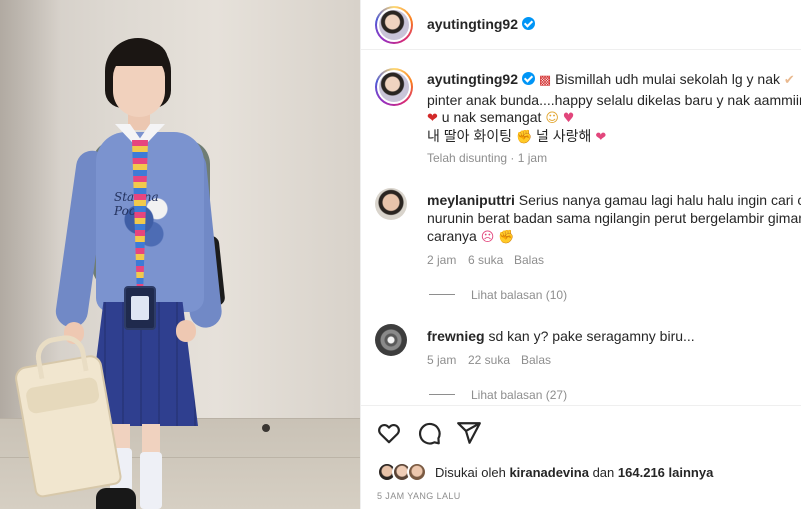 Image resolution: width=801 pixels, height=509 pixels. I want to click on caption-text-5: 널 사랑해, so click(564, 136).